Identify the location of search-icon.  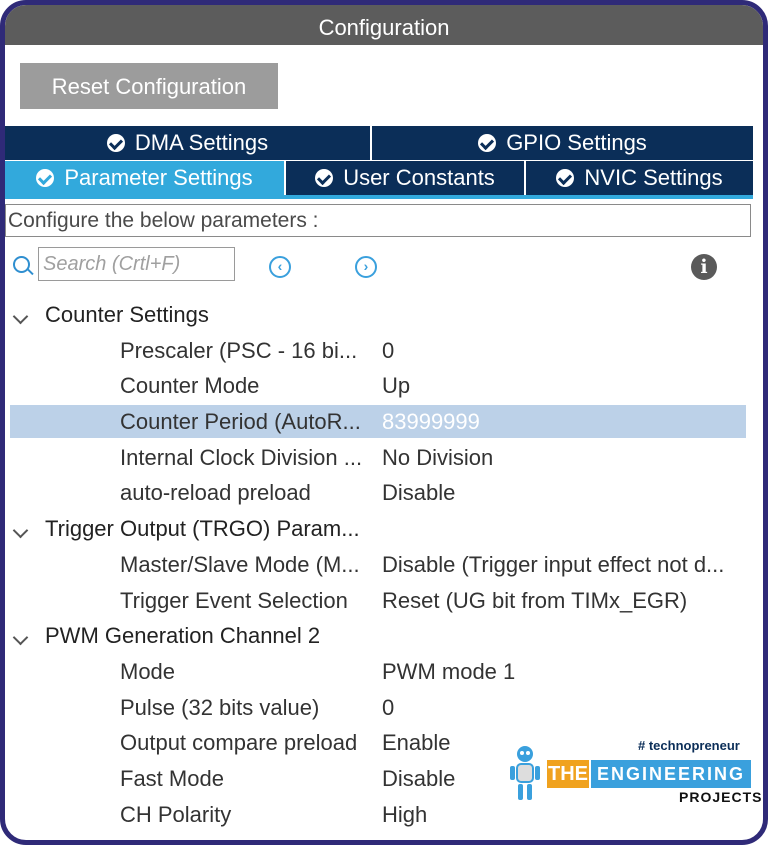
(21, 264).